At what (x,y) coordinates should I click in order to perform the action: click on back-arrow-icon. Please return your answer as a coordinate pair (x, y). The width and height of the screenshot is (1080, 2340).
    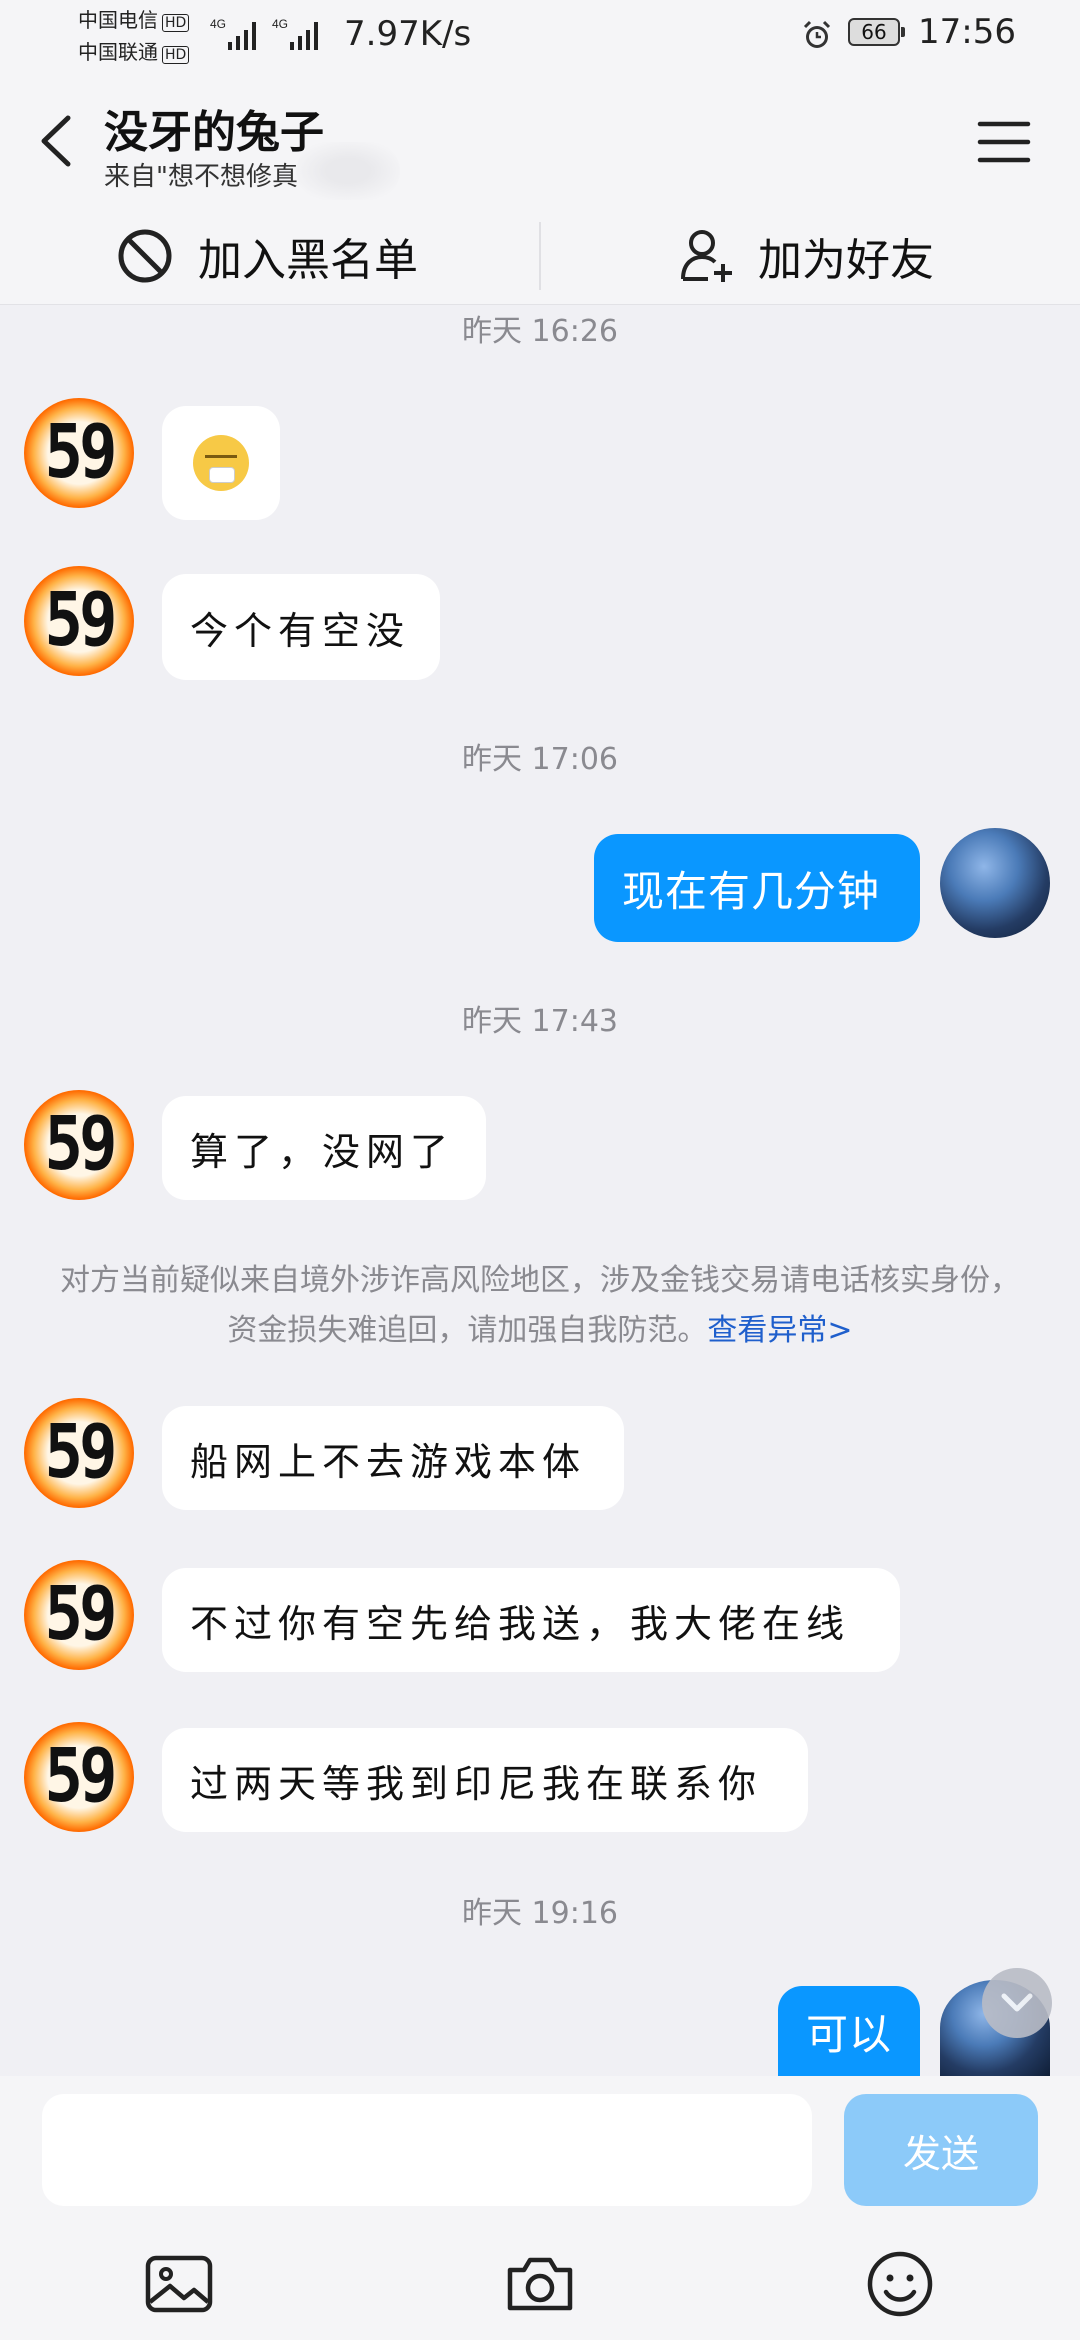
    Looking at the image, I should click on (58, 141).